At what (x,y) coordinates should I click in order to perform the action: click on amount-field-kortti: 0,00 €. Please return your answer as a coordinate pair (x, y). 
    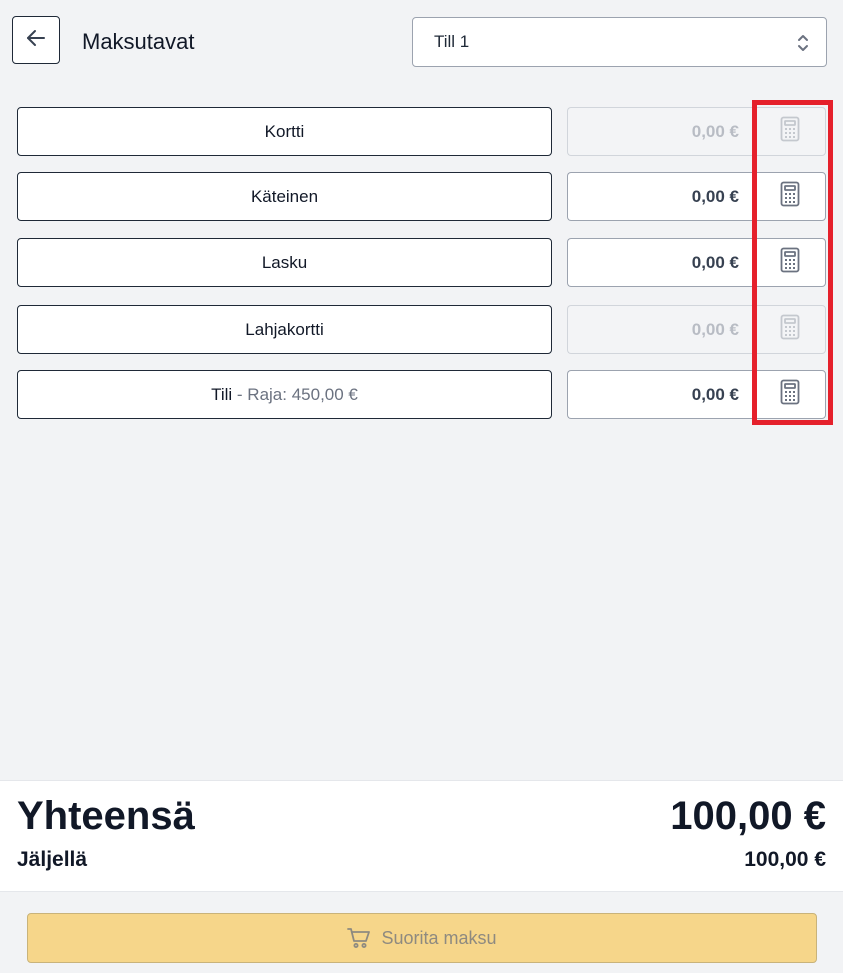
    Looking at the image, I should click on (660, 131).